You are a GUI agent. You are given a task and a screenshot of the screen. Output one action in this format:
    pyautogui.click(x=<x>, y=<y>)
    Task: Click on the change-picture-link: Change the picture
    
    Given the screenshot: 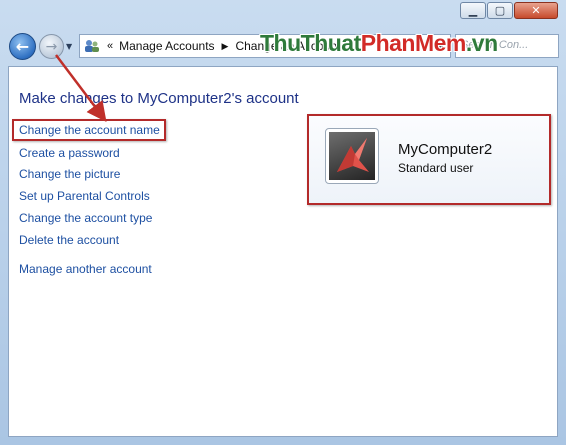 What is the action you would take?
    pyautogui.click(x=69, y=174)
    